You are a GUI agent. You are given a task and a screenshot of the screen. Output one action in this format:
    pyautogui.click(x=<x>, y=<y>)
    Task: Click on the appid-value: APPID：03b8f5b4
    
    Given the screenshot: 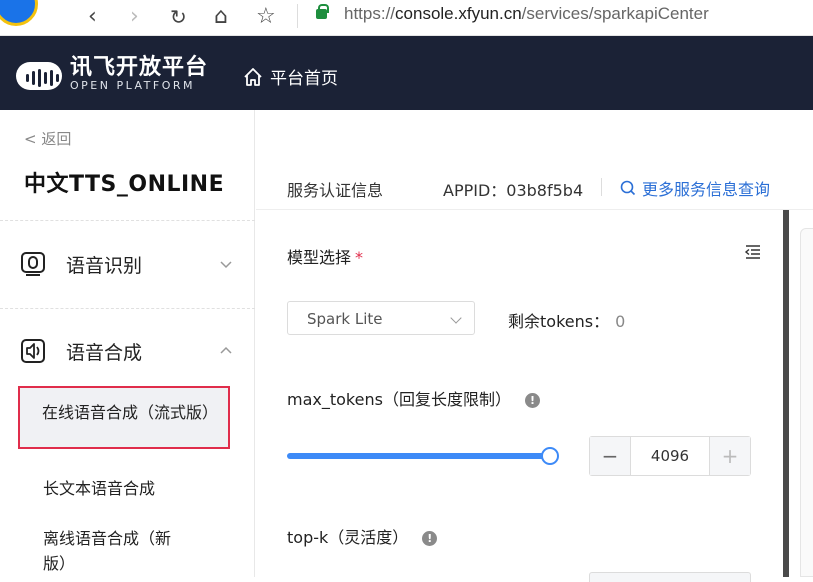 What is the action you would take?
    pyautogui.click(x=513, y=190)
    